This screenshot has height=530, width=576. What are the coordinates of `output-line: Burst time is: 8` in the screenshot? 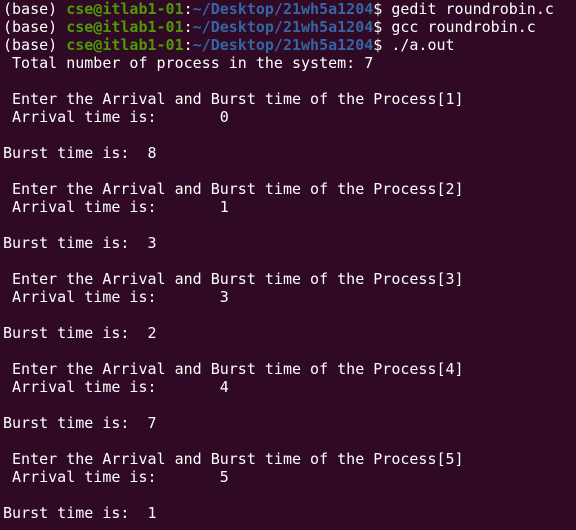 It's located at (80, 153).